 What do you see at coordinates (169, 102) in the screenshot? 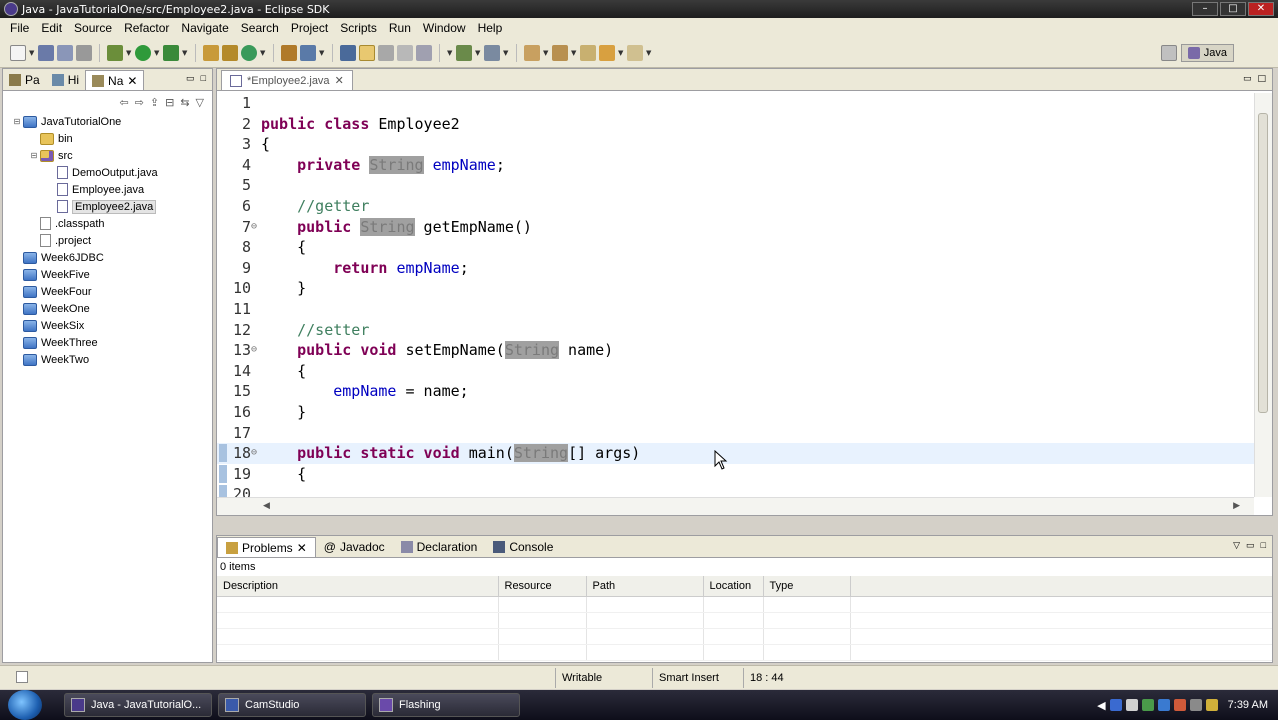
I see `collapse-all-icon: ⊟` at bounding box center [169, 102].